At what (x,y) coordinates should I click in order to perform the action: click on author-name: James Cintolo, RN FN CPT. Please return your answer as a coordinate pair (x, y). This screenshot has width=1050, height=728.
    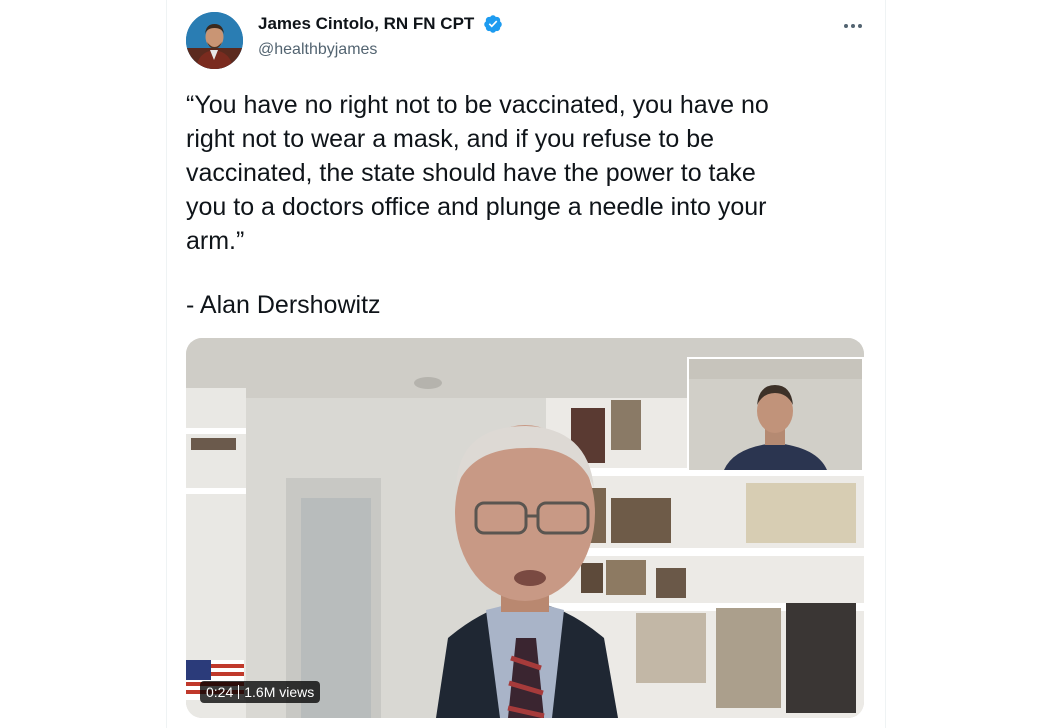
    Looking at the image, I should click on (366, 24).